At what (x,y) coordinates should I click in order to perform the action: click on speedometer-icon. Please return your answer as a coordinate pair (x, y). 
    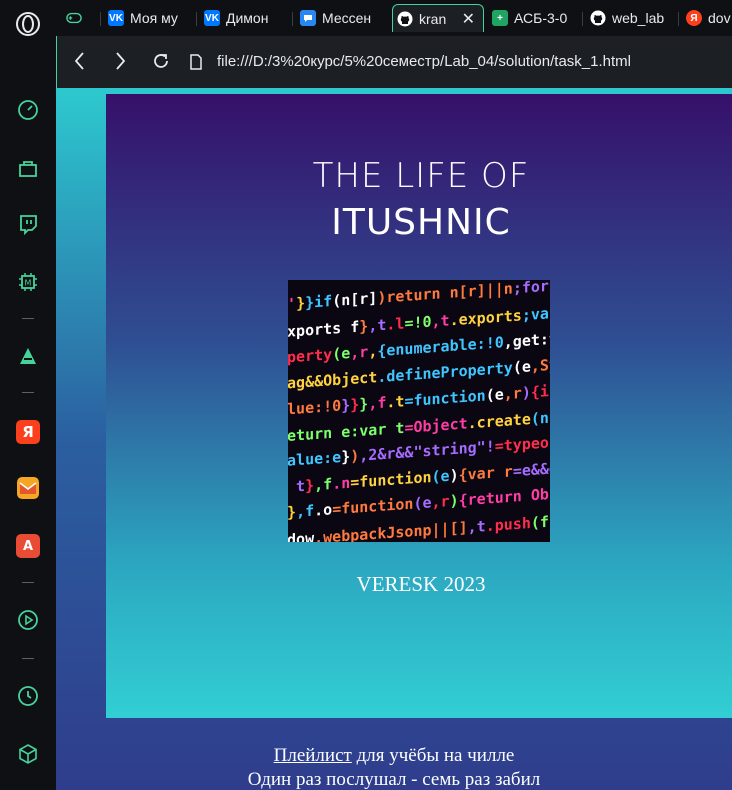
    Looking at the image, I should click on (28, 110).